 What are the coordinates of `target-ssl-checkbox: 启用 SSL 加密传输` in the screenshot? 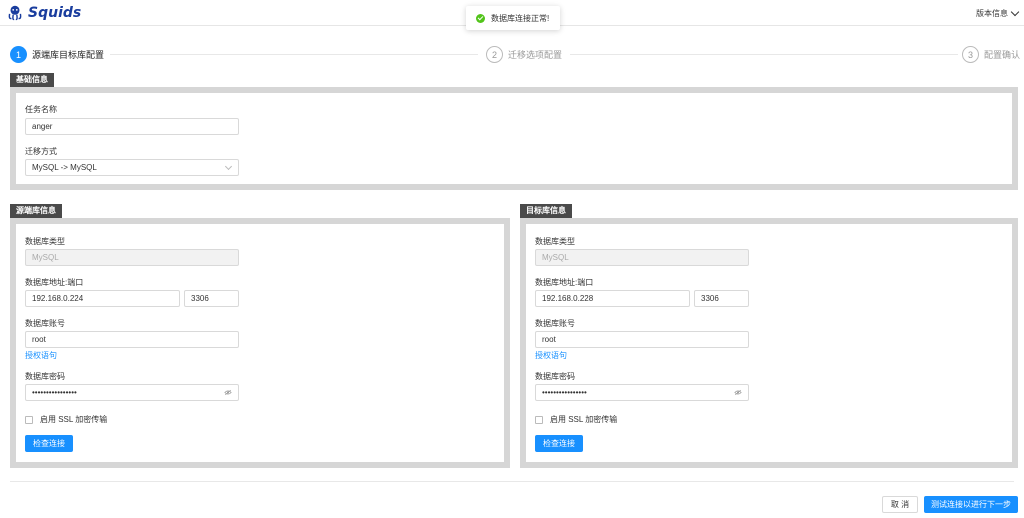 It's located at (576, 419).